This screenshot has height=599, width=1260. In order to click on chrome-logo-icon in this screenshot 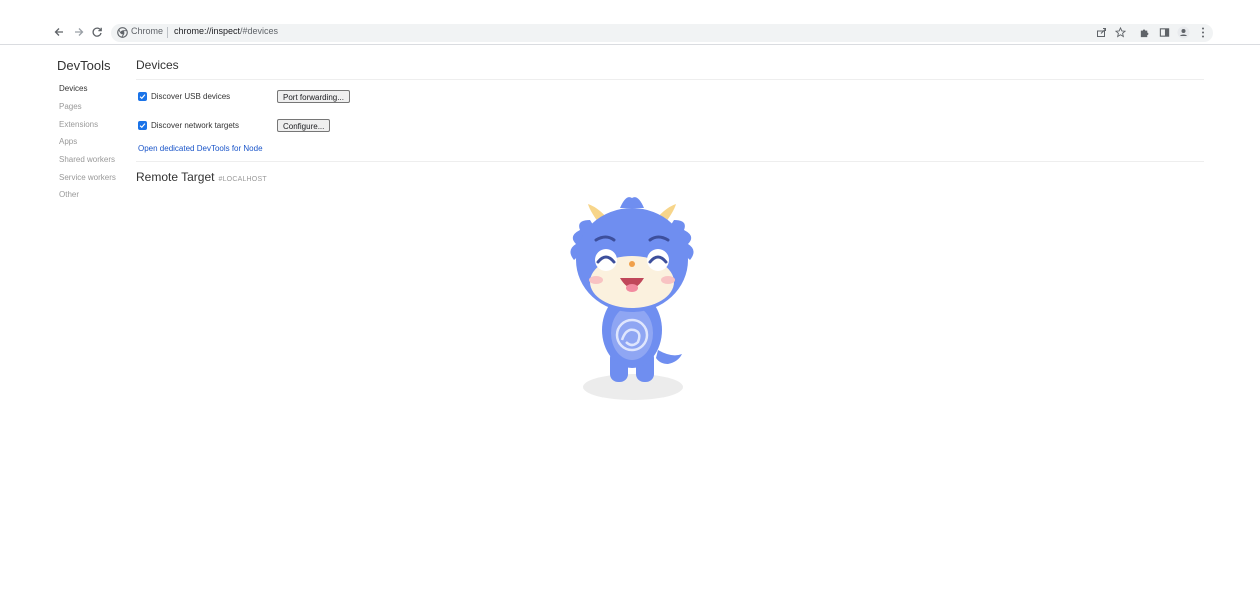, I will do `click(122, 32)`.